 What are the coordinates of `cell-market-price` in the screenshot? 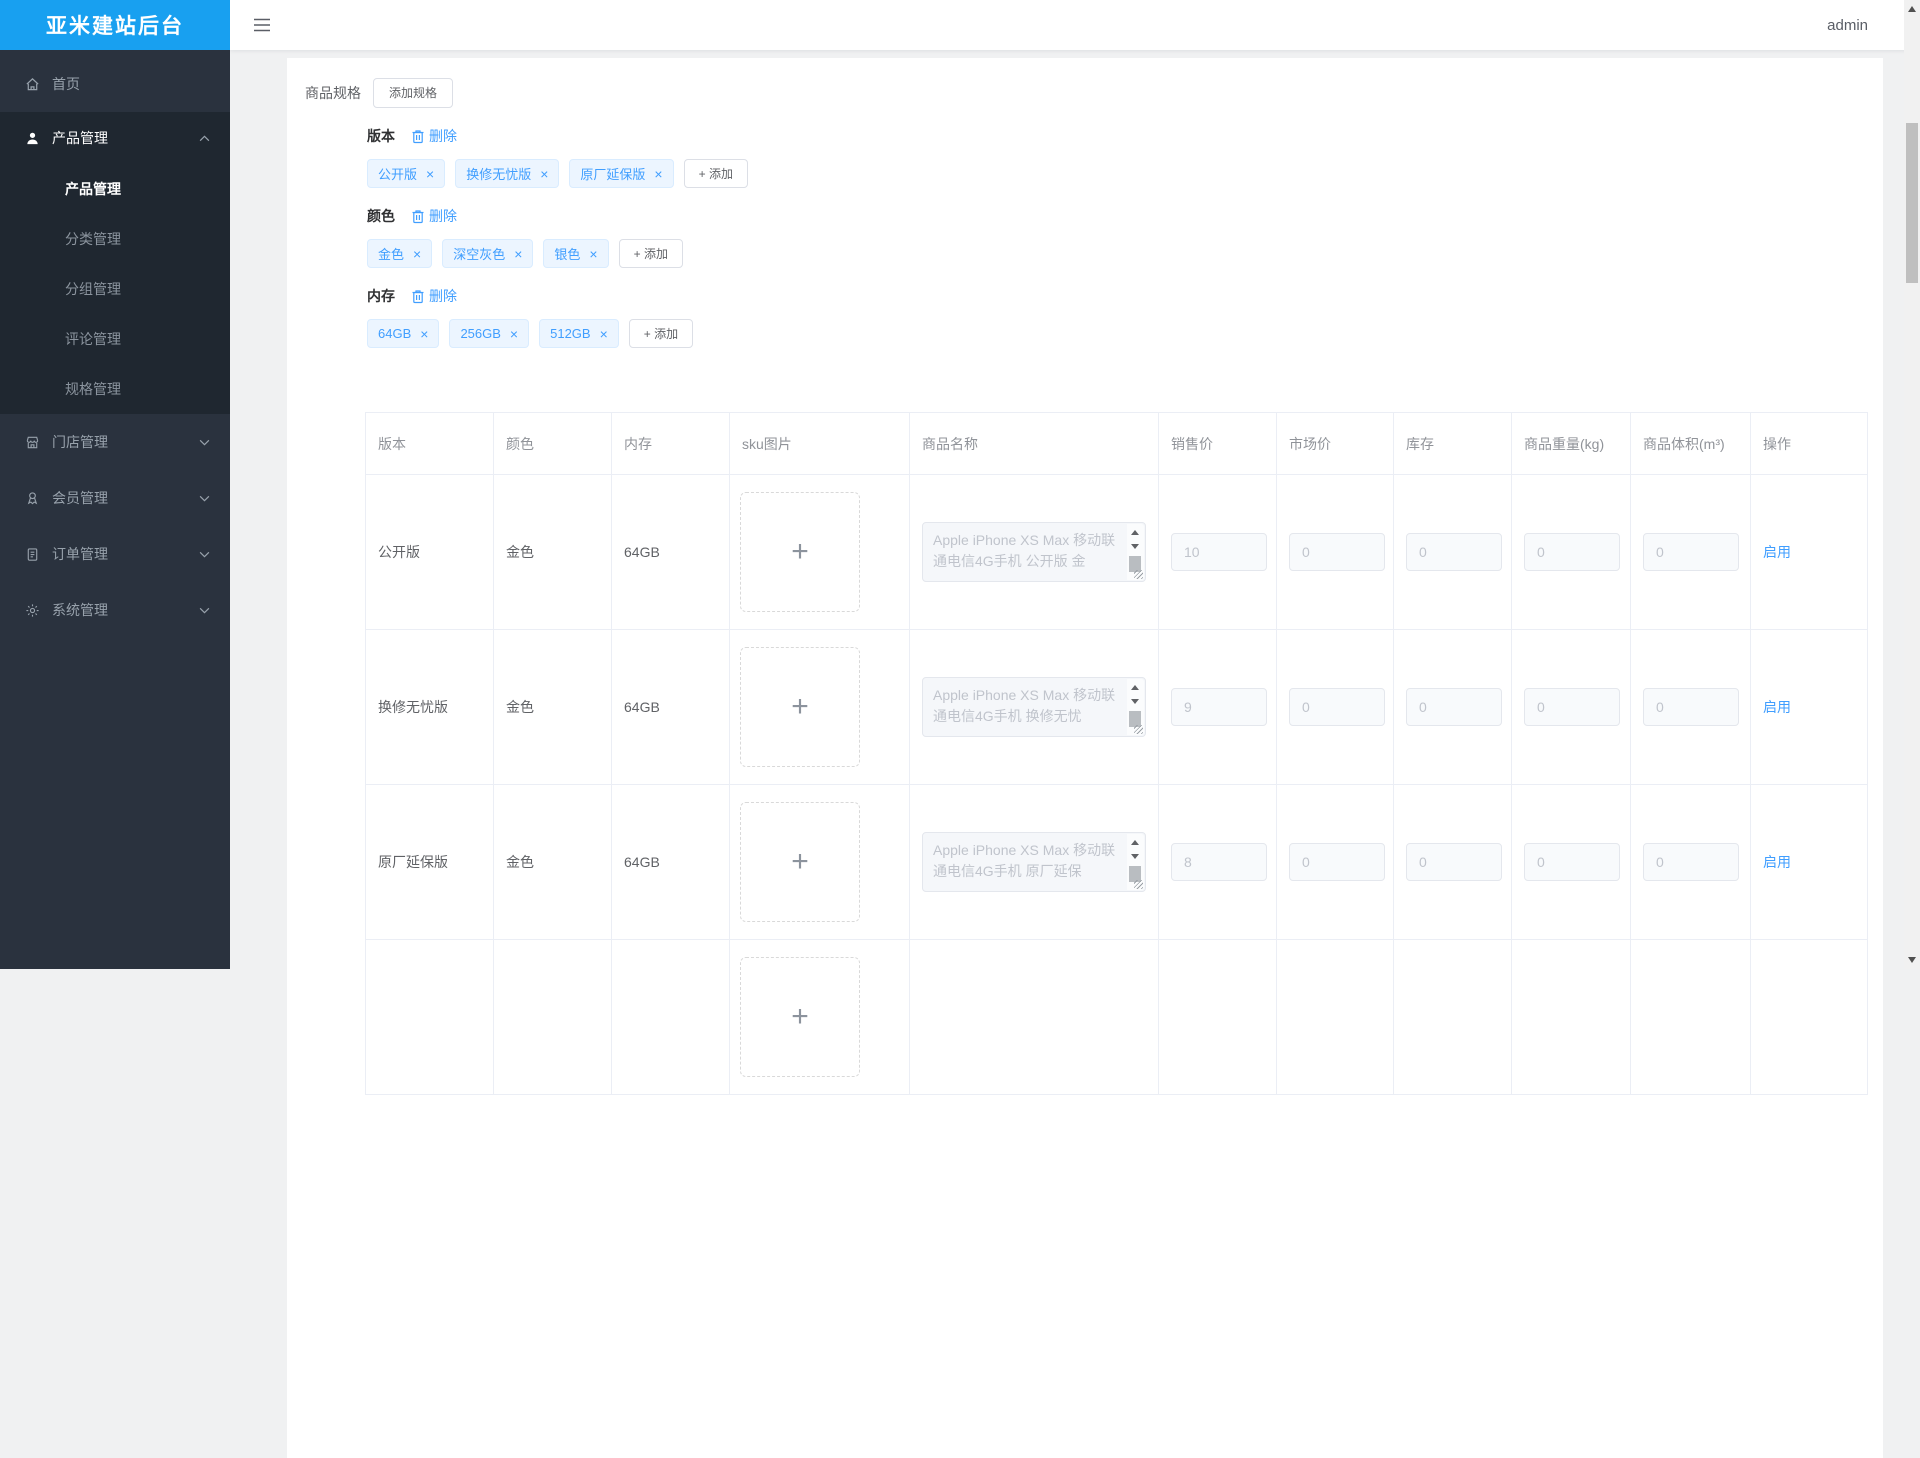 It's located at (1335, 707).